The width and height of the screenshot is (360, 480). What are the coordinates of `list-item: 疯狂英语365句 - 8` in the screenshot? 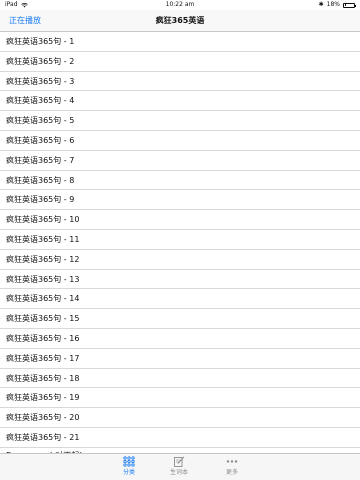 It's located at (180, 181).